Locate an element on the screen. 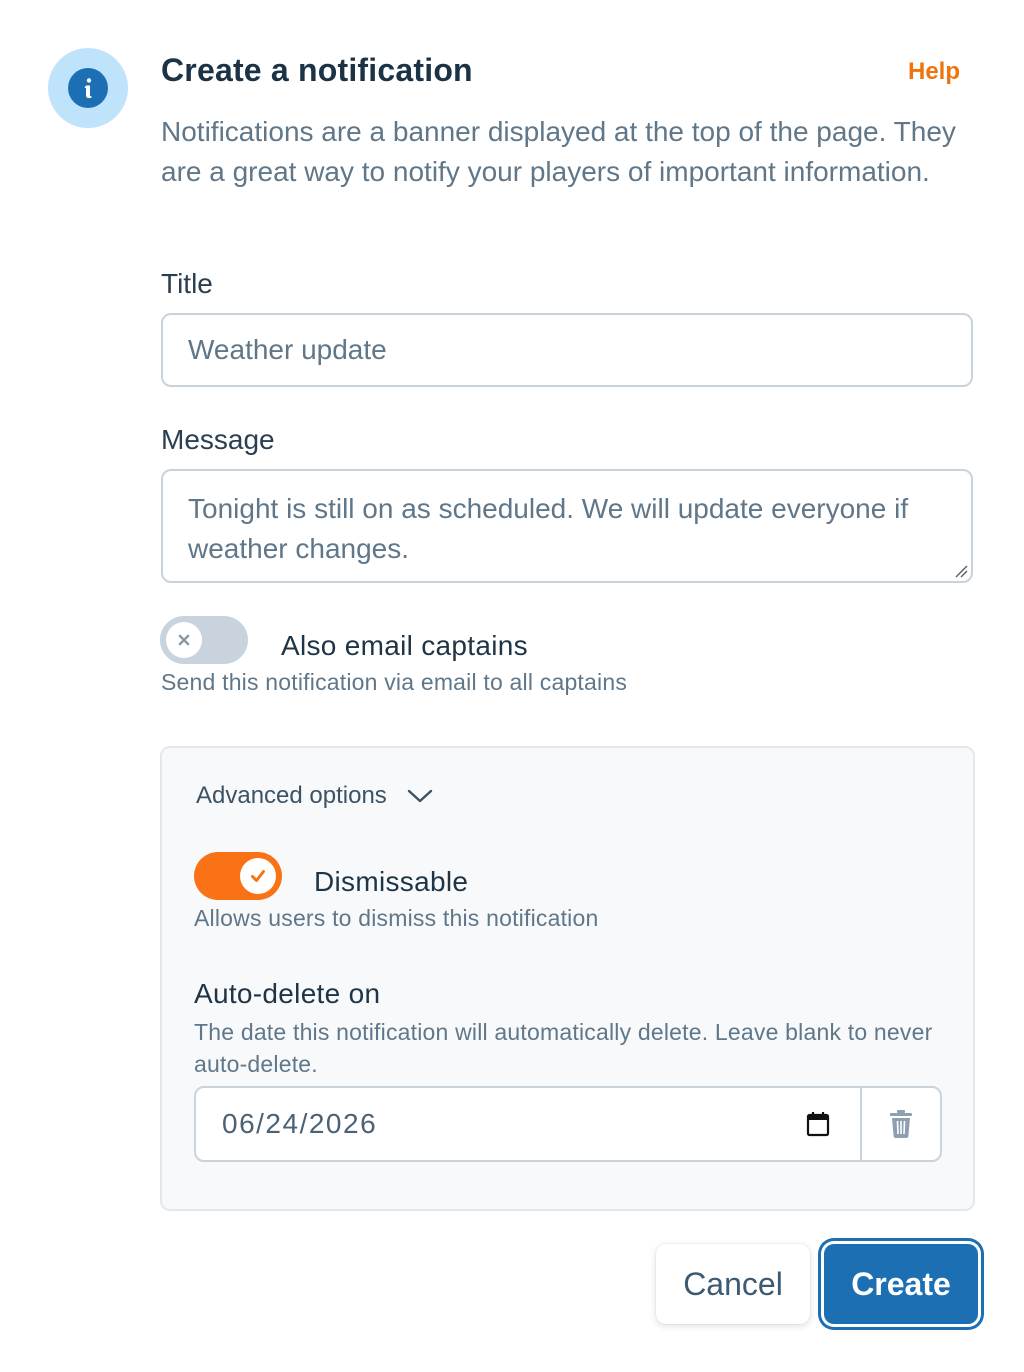 The width and height of the screenshot is (1024, 1372). clear-date-button is located at coordinates (900, 1124).